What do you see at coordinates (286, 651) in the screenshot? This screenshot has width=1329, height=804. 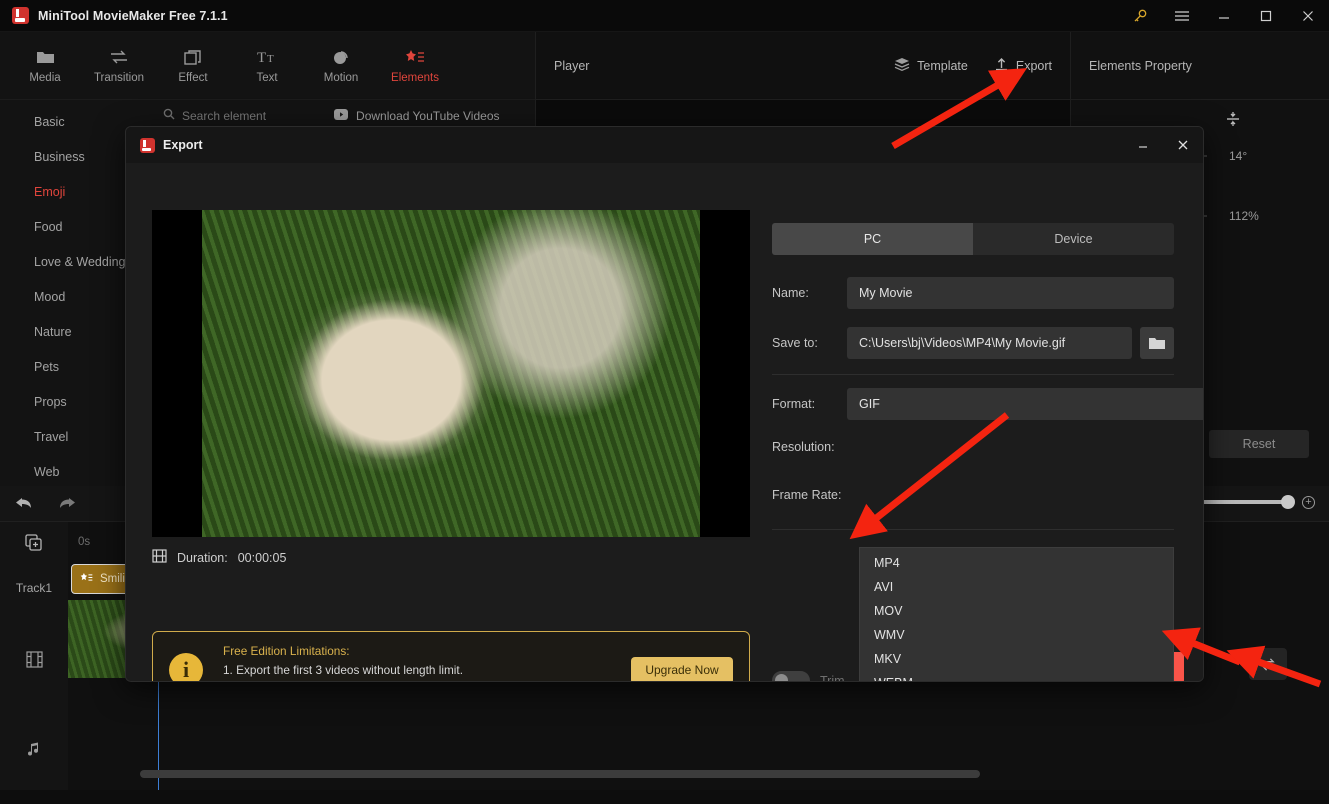 I see `limitations-title: Free Edition Limitations:` at bounding box center [286, 651].